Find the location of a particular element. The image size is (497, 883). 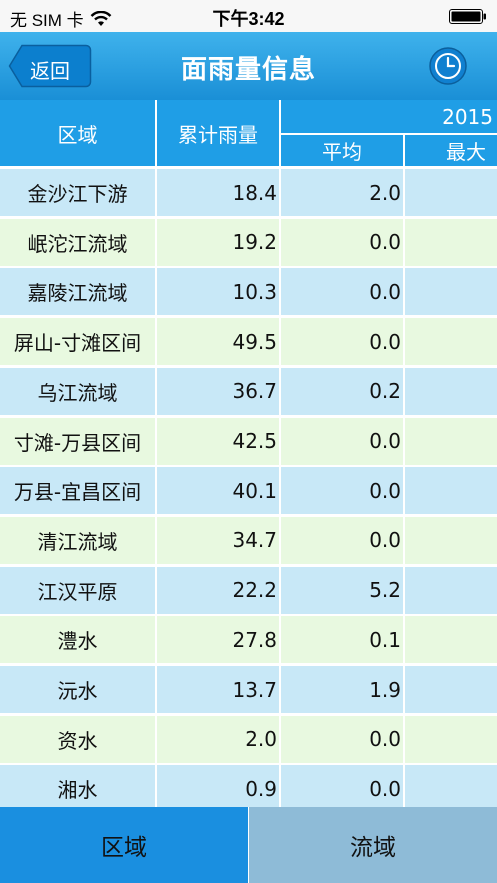

cell-cumulative: 36.7 is located at coordinates (218, 391).